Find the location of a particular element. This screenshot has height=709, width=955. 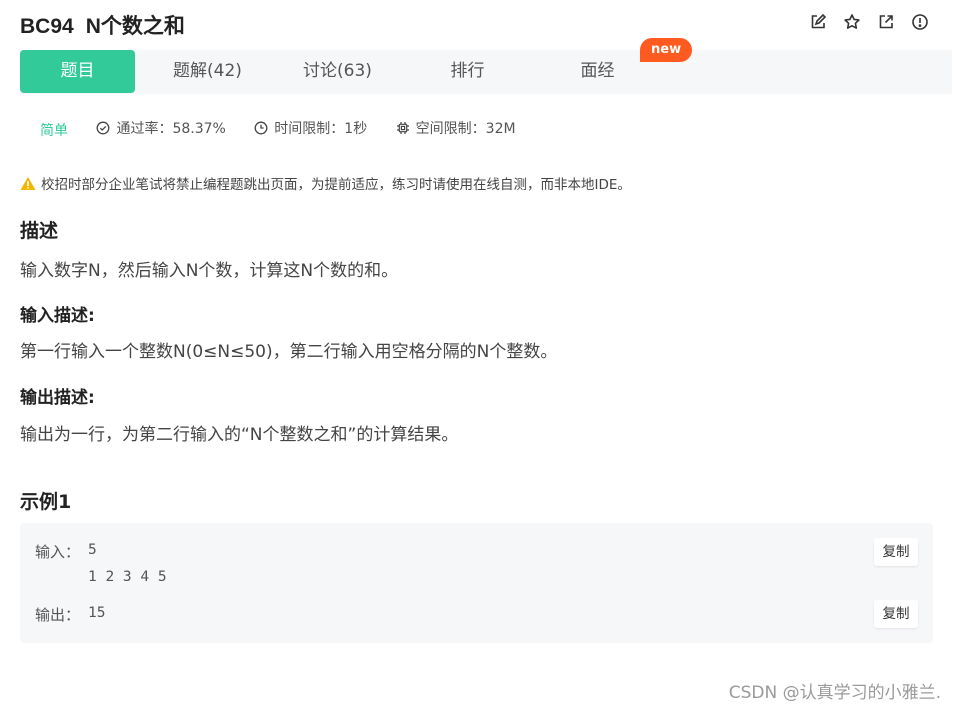

output-desc-text: 输出为一行，为第二行输入的“N个整数之和”的计算结果。 is located at coordinates (239, 435).